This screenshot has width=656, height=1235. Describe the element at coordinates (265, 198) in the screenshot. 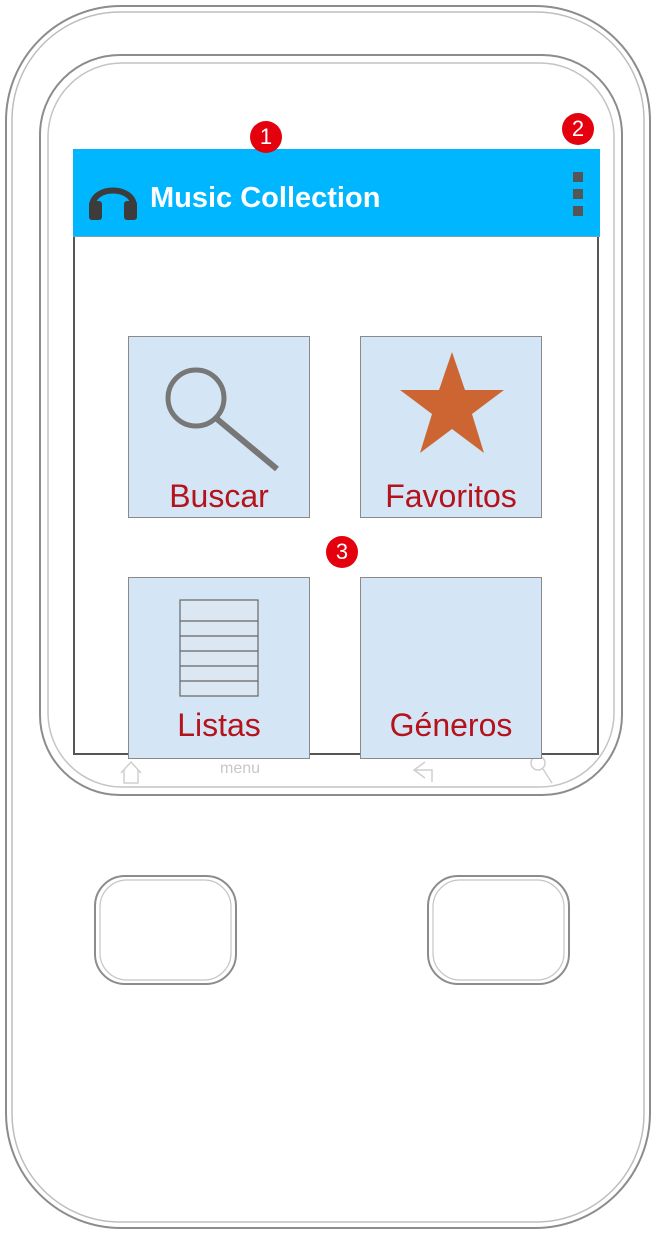

I see `app-title: Music Collection` at that location.